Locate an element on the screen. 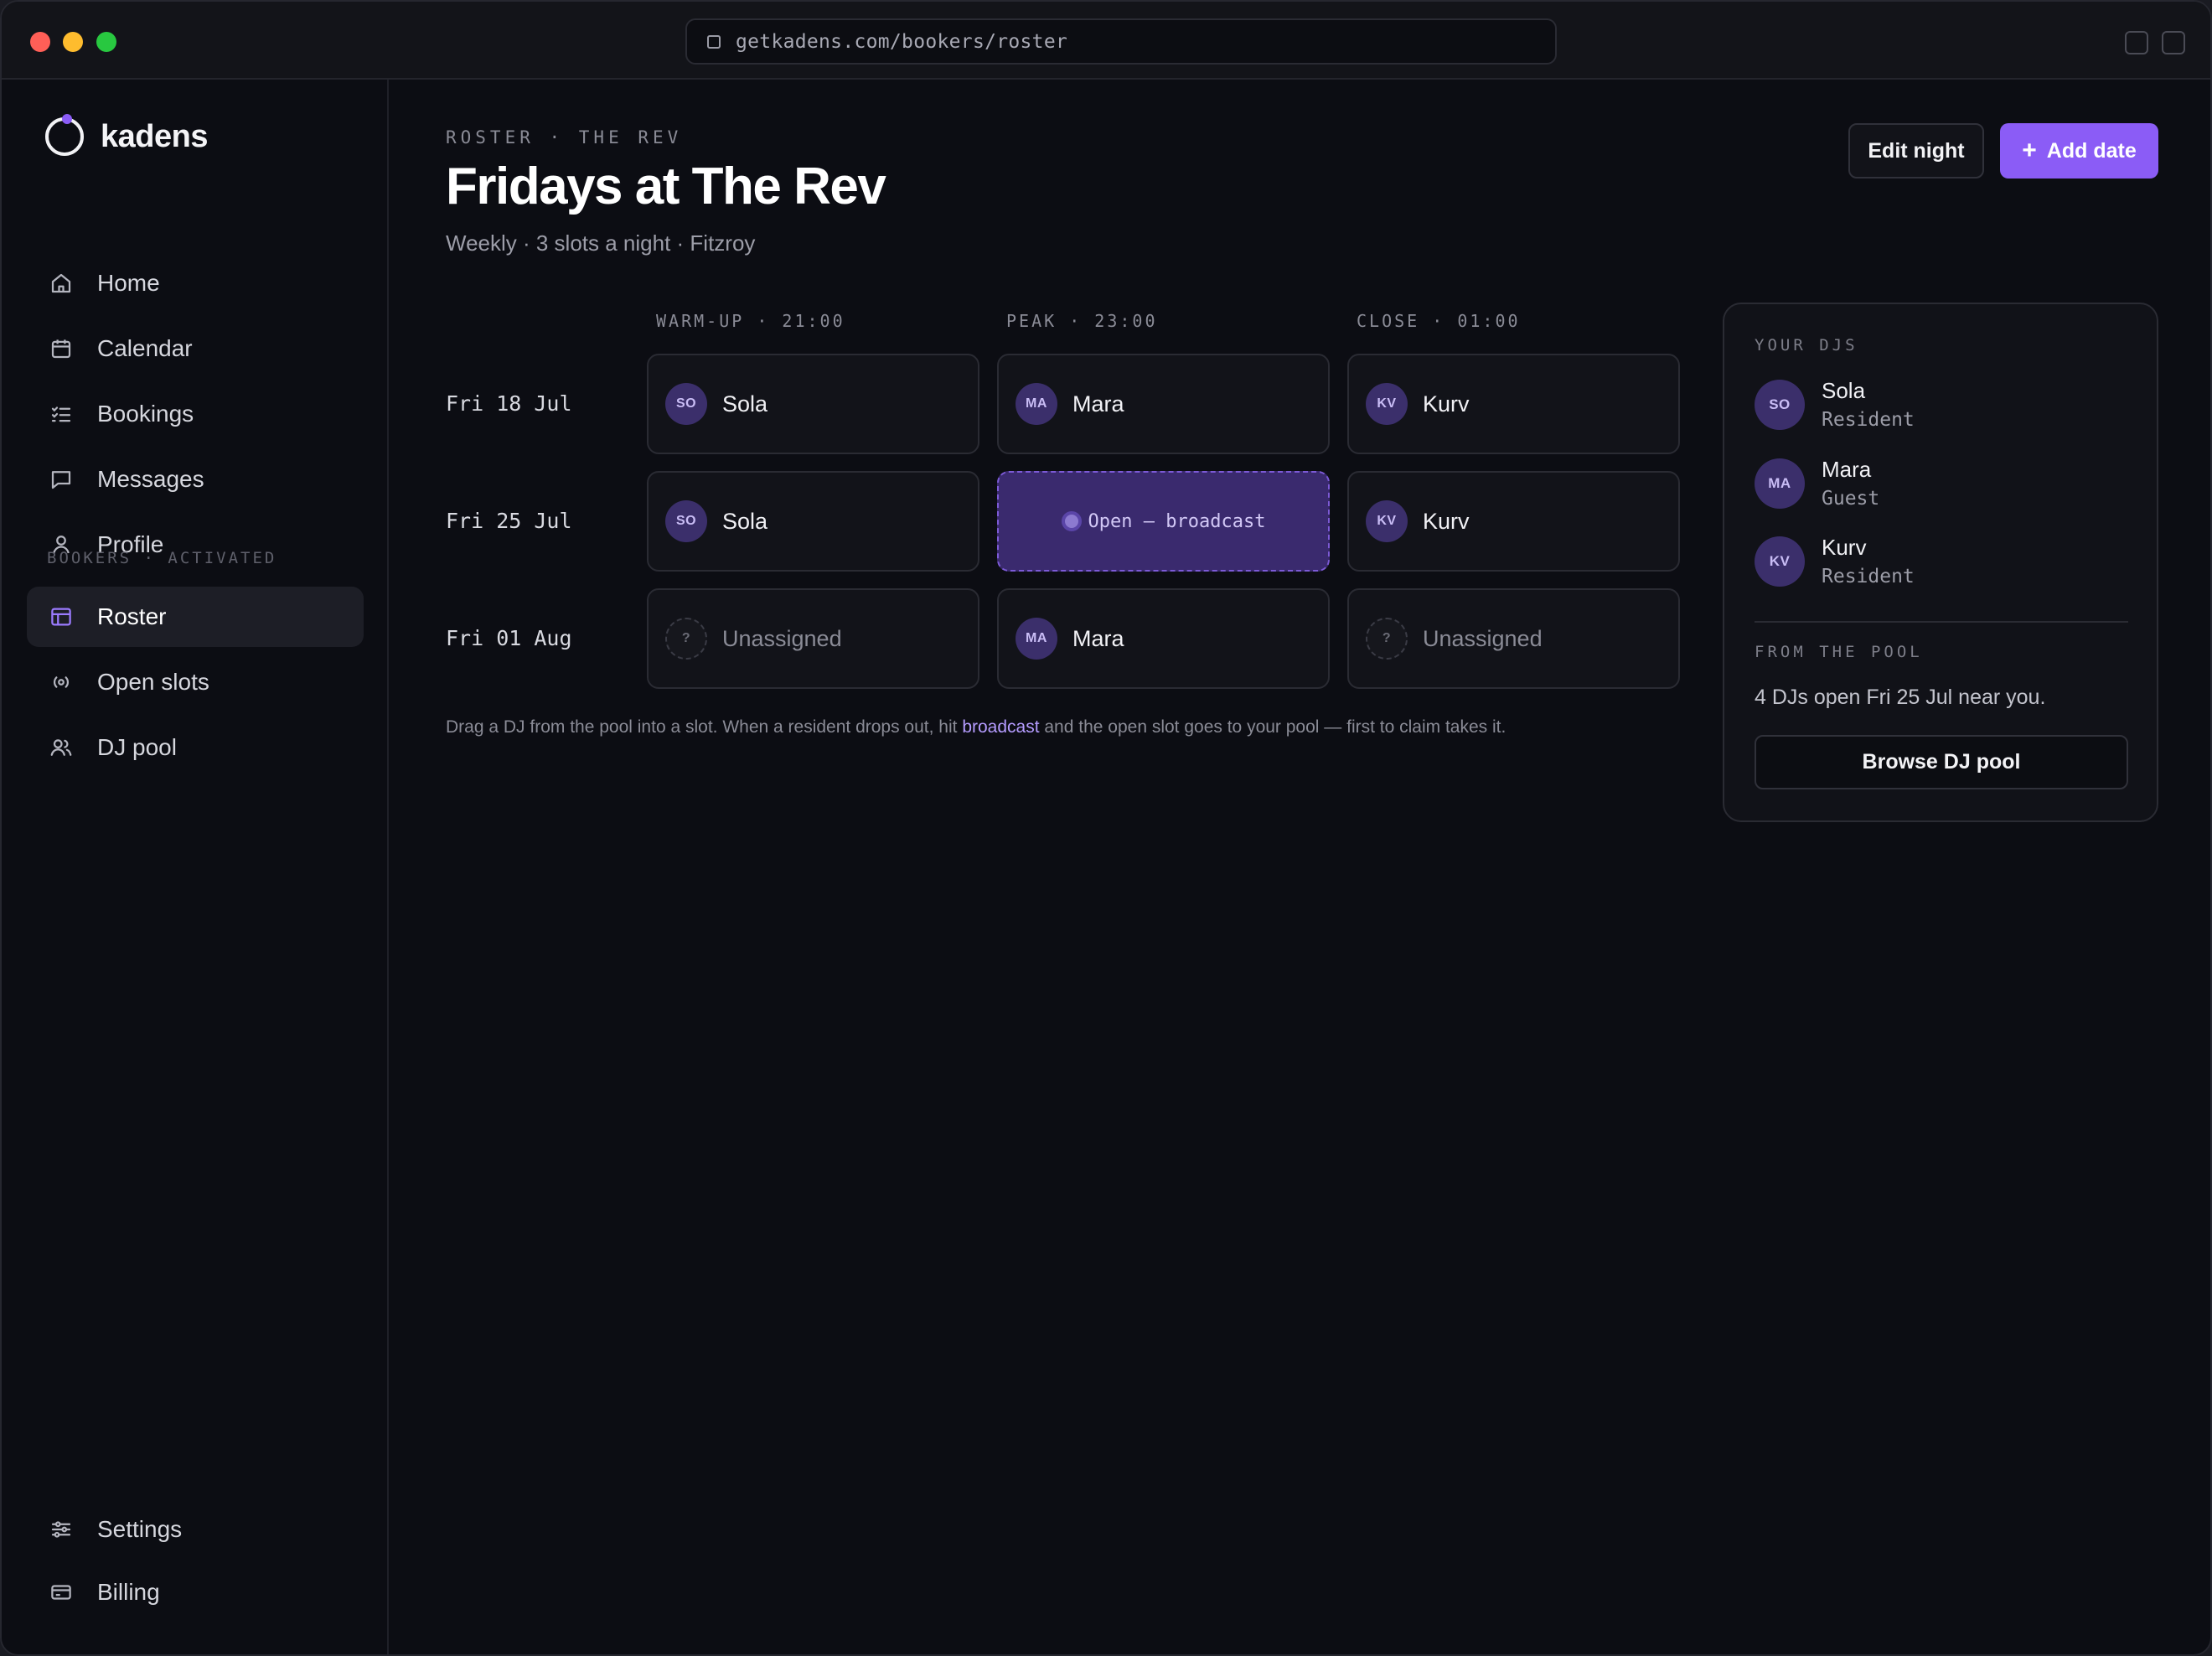  message-icon is located at coordinates (61, 480).